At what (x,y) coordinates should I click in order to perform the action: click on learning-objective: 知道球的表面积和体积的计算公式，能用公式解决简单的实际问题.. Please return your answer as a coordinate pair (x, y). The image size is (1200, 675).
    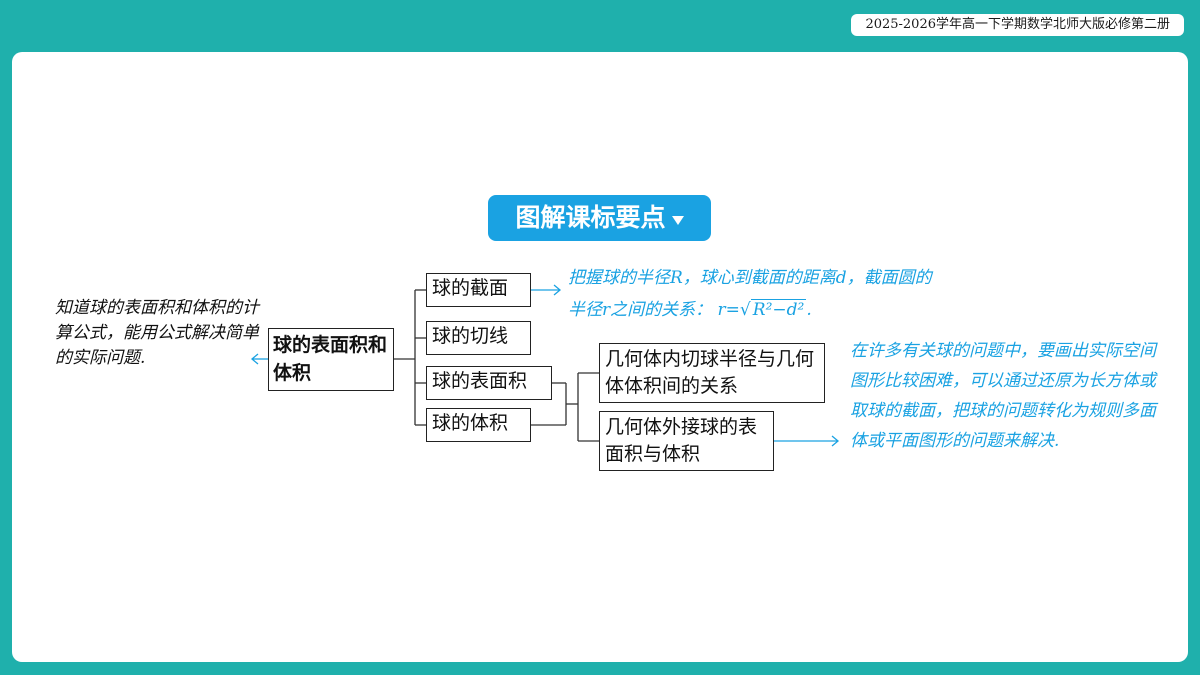
    Looking at the image, I should click on (157, 333).